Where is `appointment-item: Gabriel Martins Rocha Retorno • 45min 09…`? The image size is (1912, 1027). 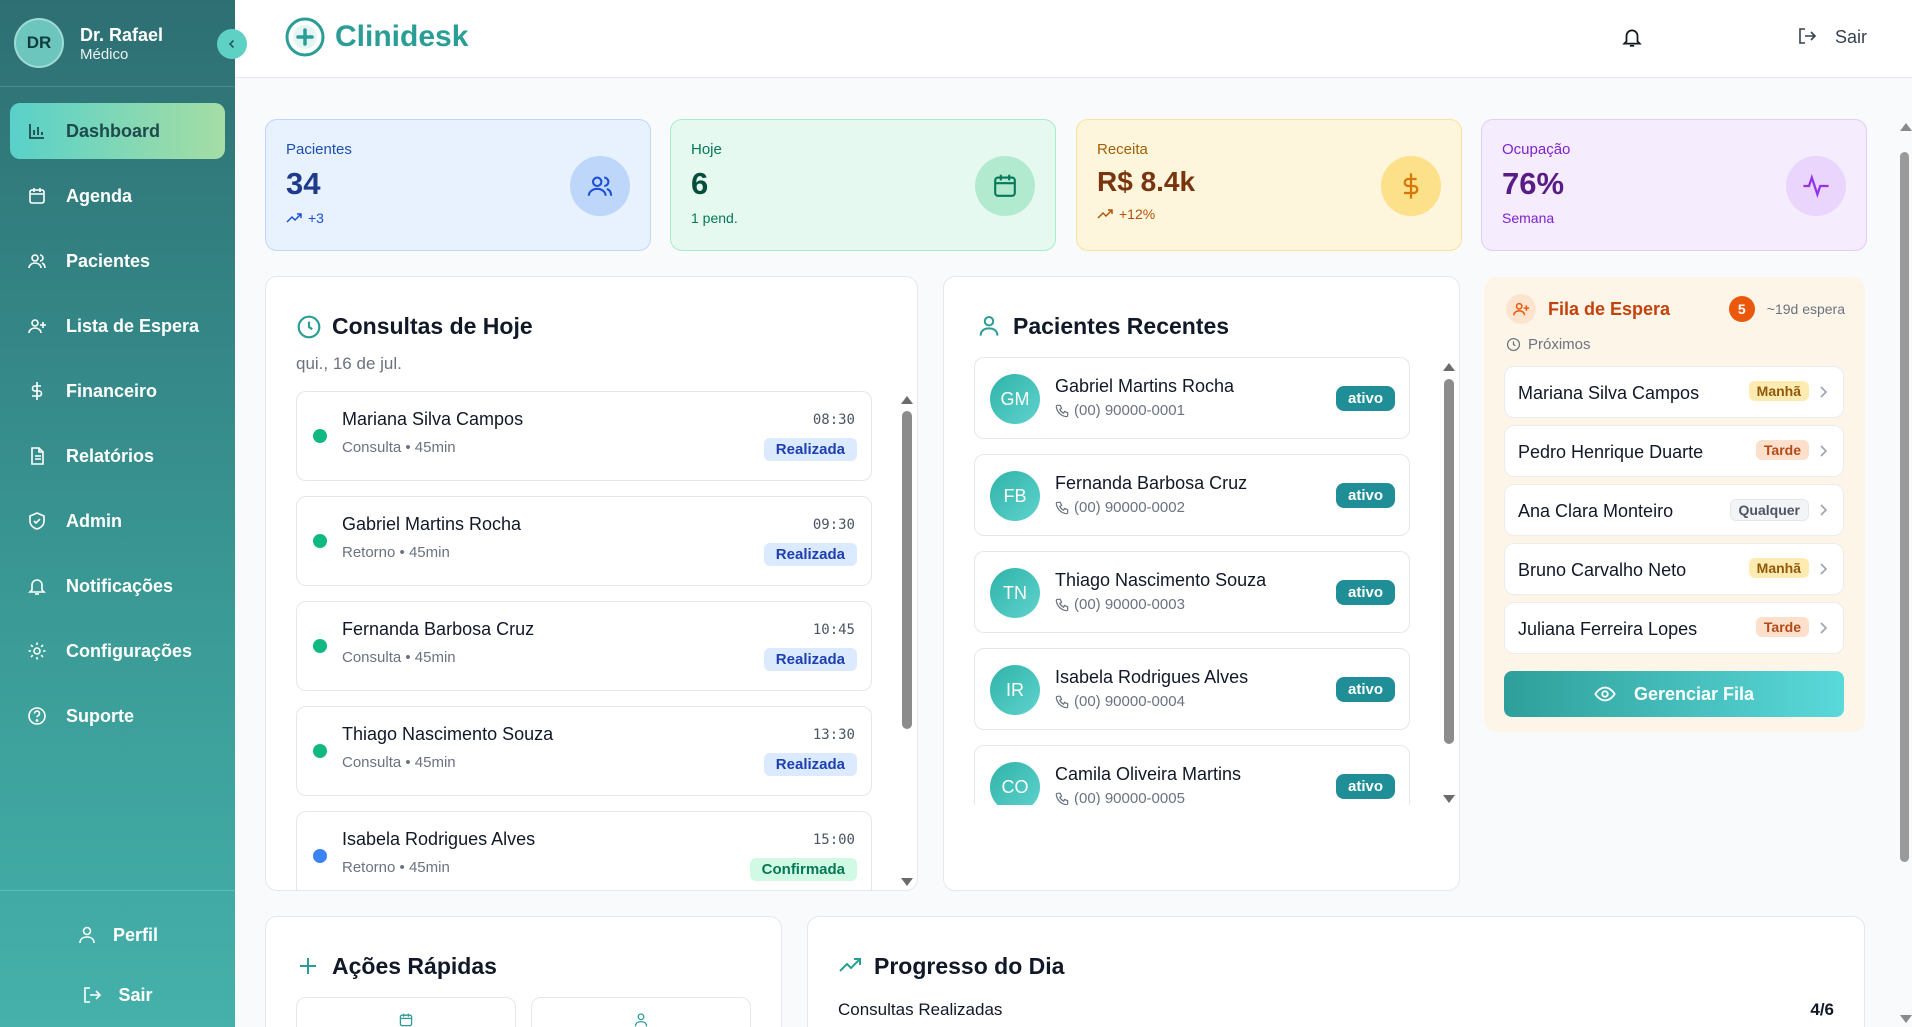 appointment-item: Gabriel Martins Rocha Retorno • 45min 09… is located at coordinates (584, 541).